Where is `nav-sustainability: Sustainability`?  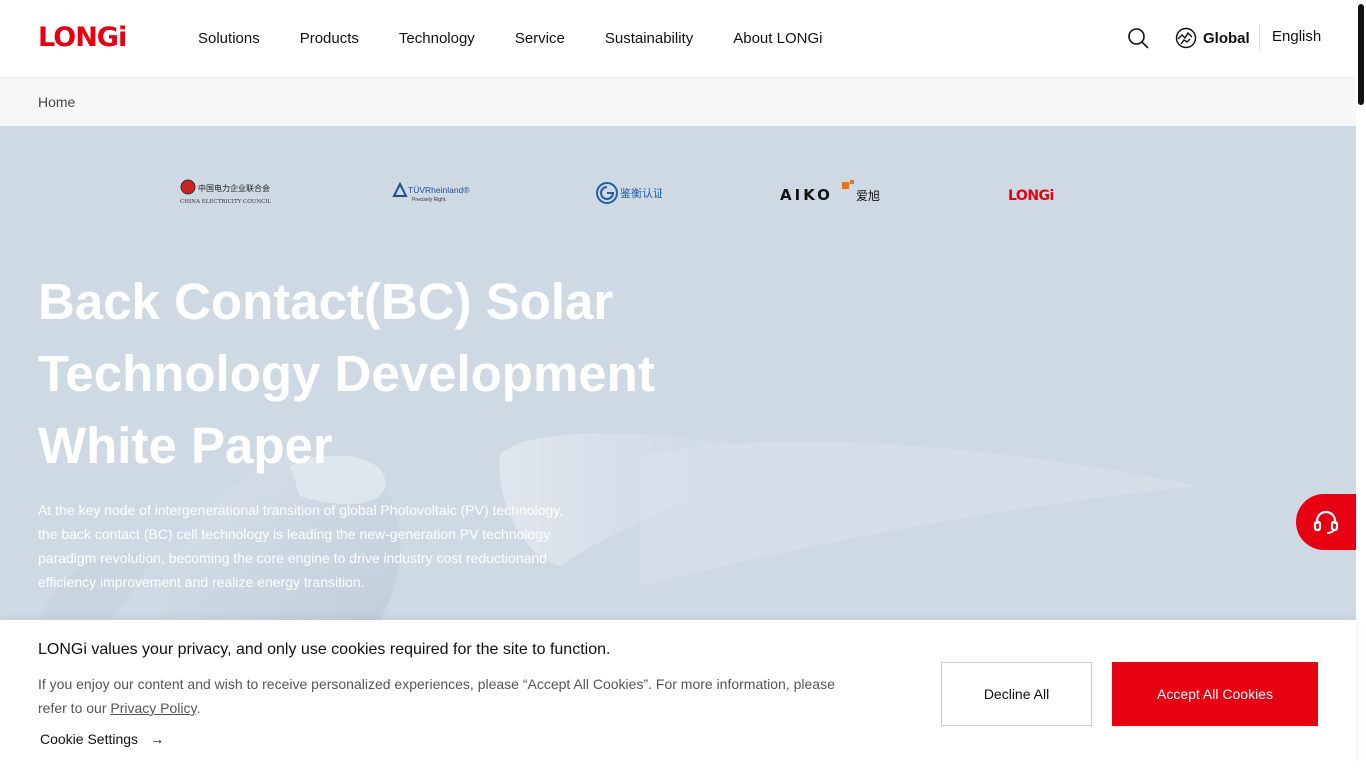
nav-sustainability: Sustainability is located at coordinates (649, 38).